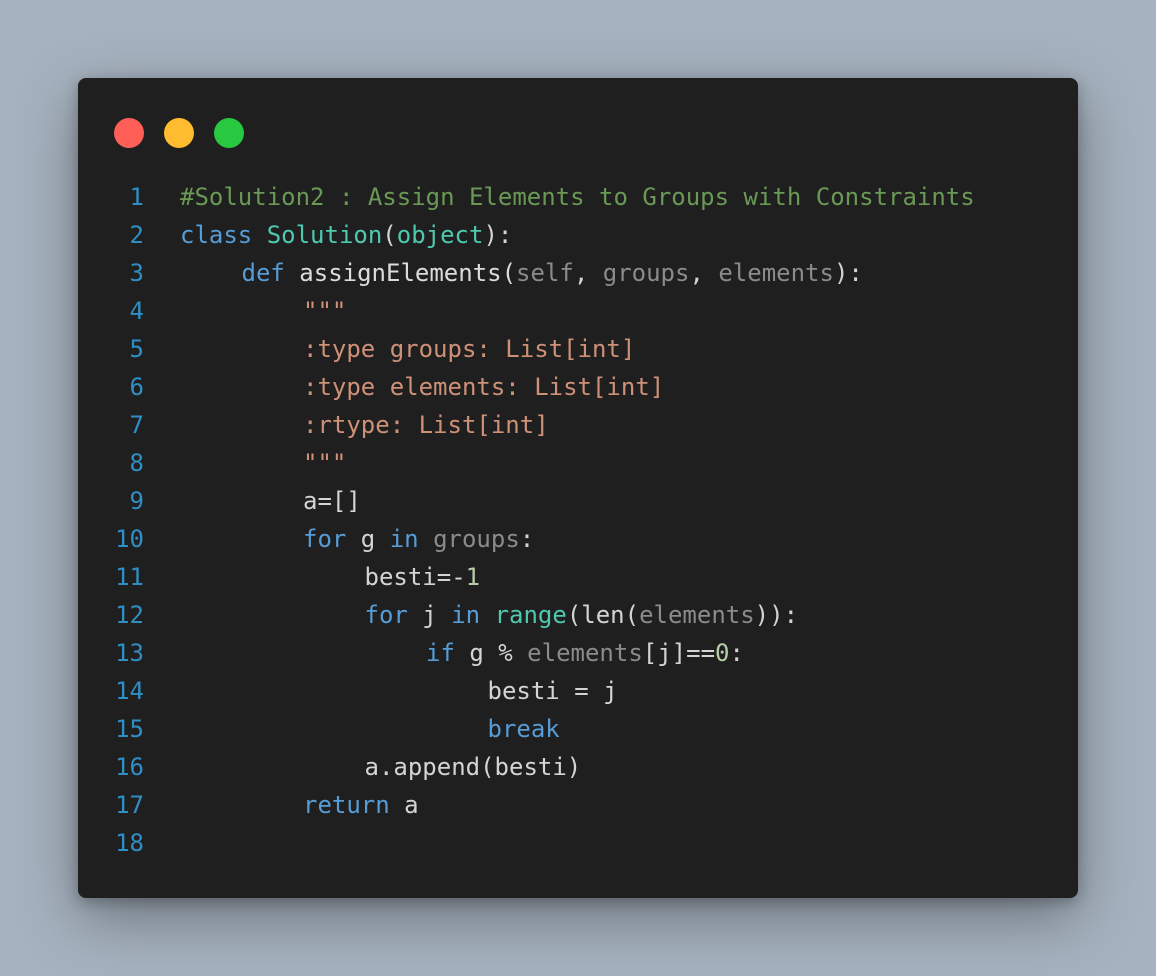 This screenshot has width=1156, height=976. I want to click on code-token: a, so click(404, 805).